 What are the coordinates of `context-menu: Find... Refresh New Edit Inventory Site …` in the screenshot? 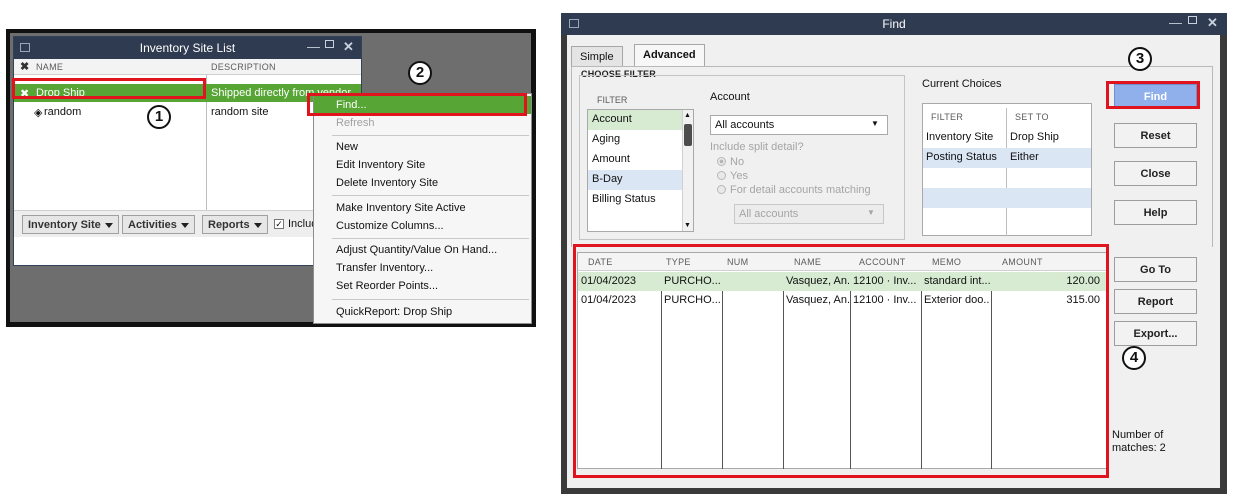 It's located at (422, 208).